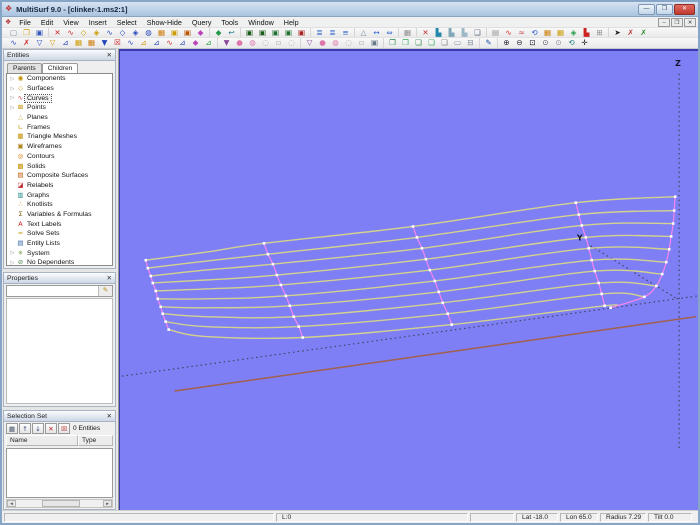 Image resolution: width=700 pixels, height=525 pixels. What do you see at coordinates (135, 32) in the screenshot?
I see `bead-tool-icon: ◈` at bounding box center [135, 32].